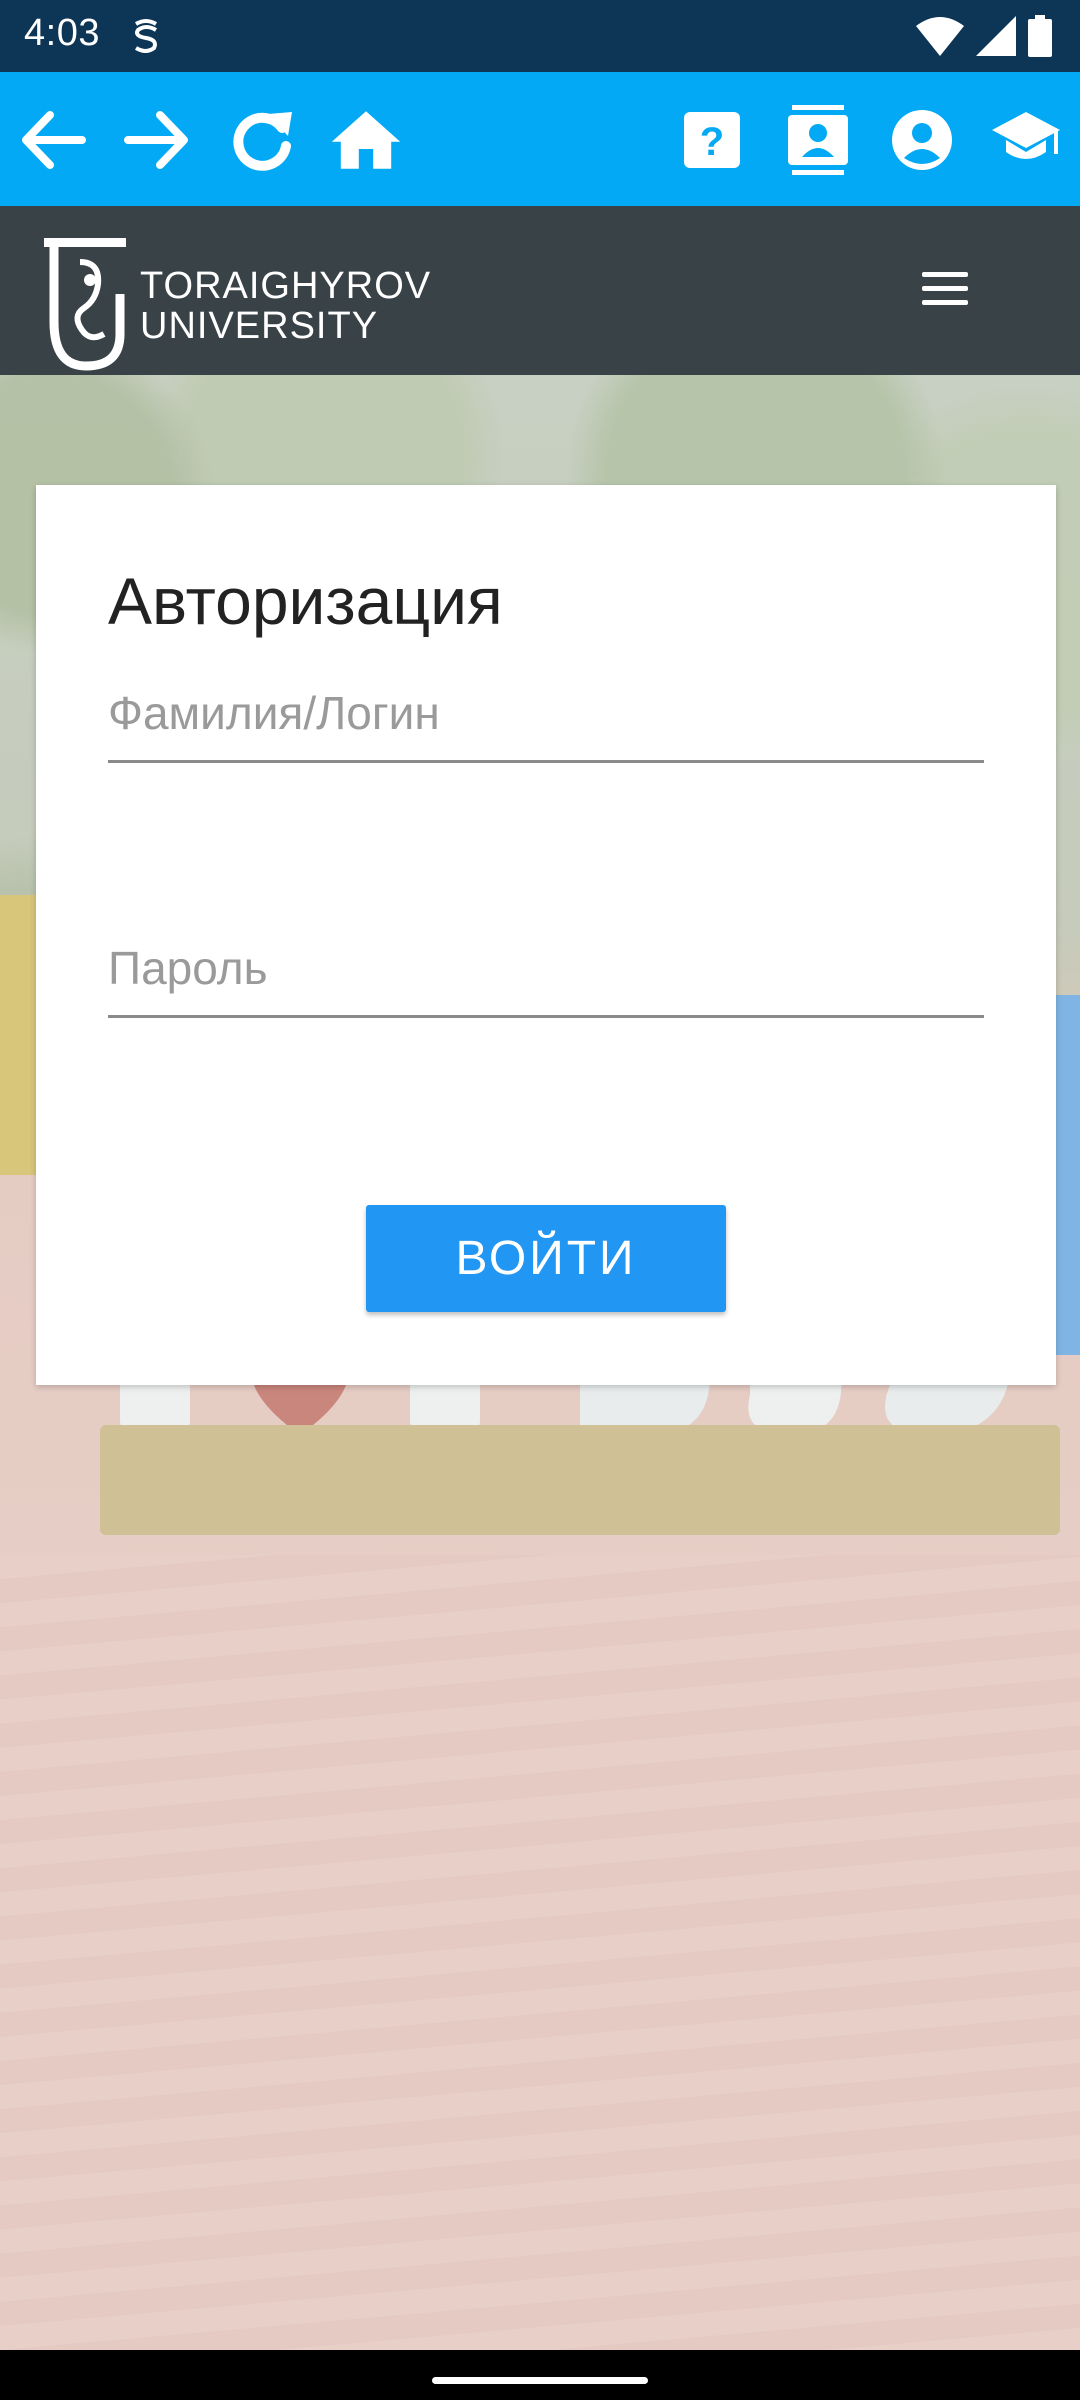 The image size is (1080, 2400). I want to click on contacts-icon, so click(818, 140).